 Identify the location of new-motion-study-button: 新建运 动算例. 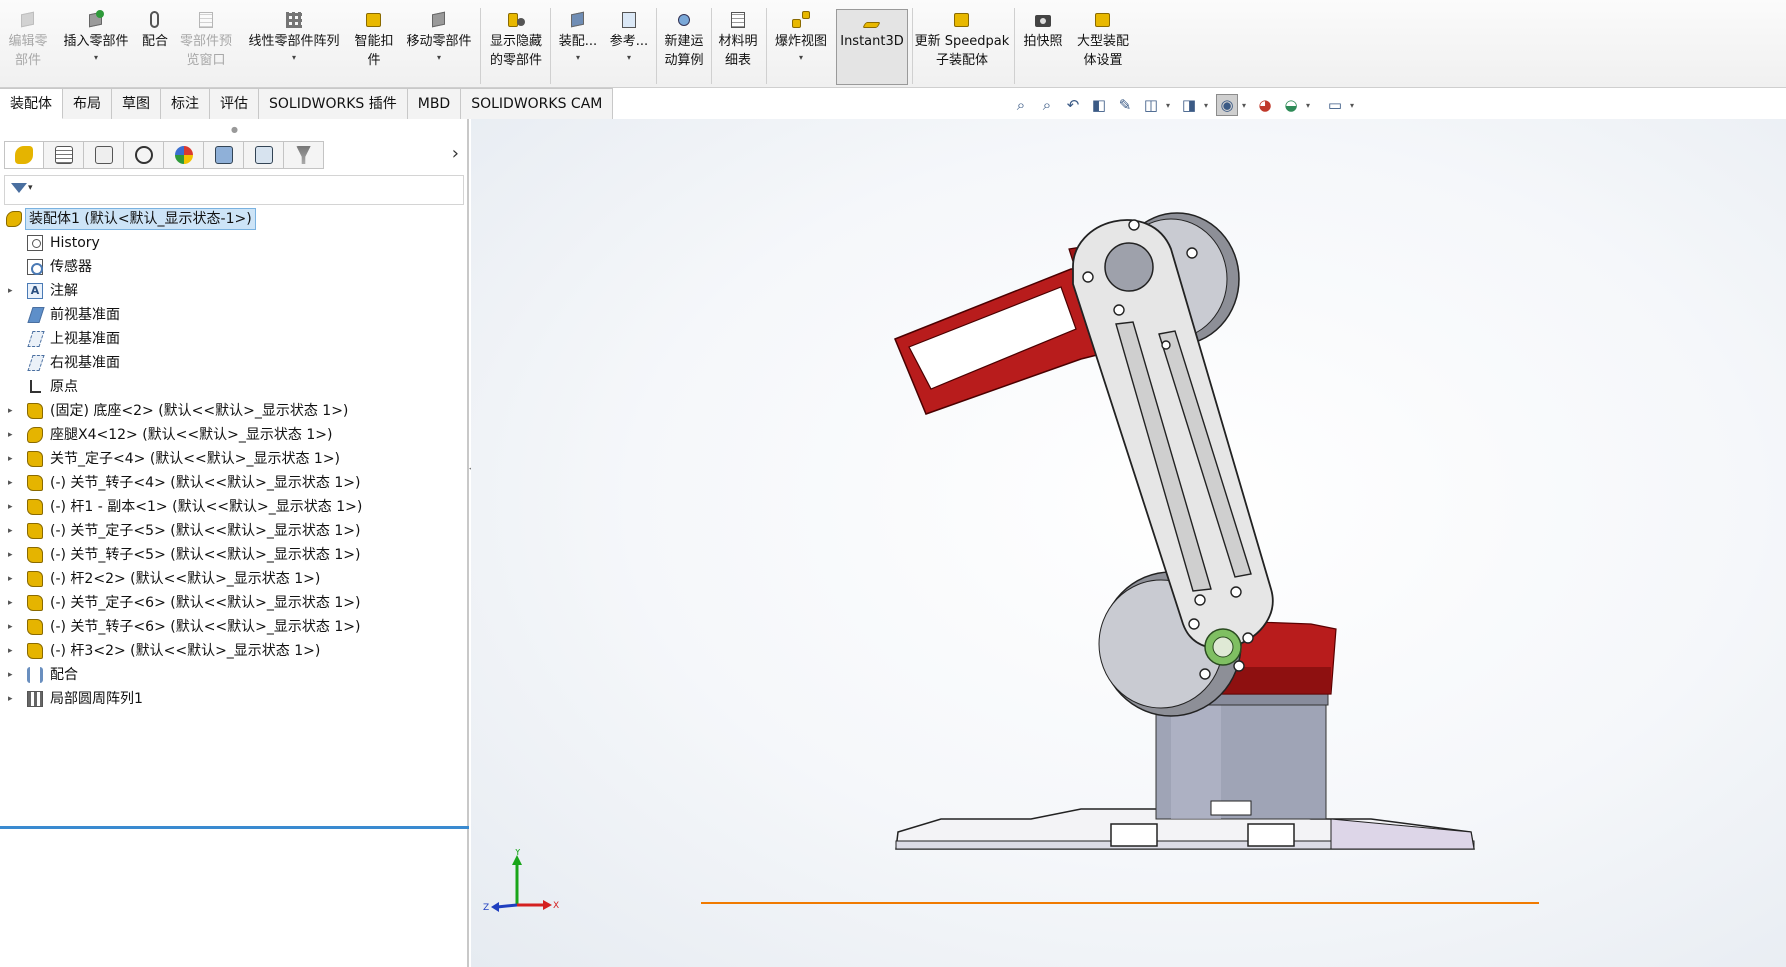
(684, 48).